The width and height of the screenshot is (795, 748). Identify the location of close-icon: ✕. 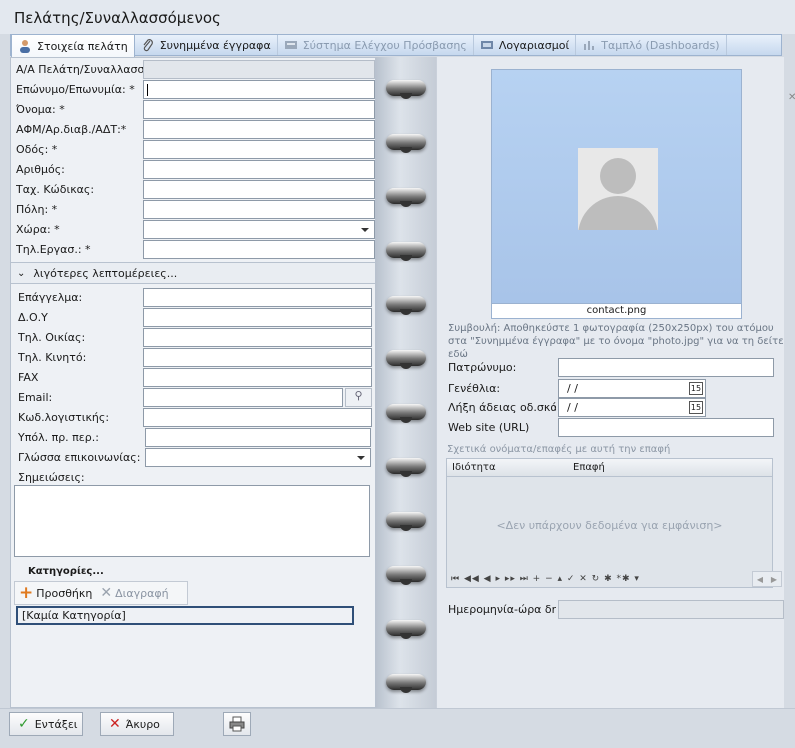
(115, 724).